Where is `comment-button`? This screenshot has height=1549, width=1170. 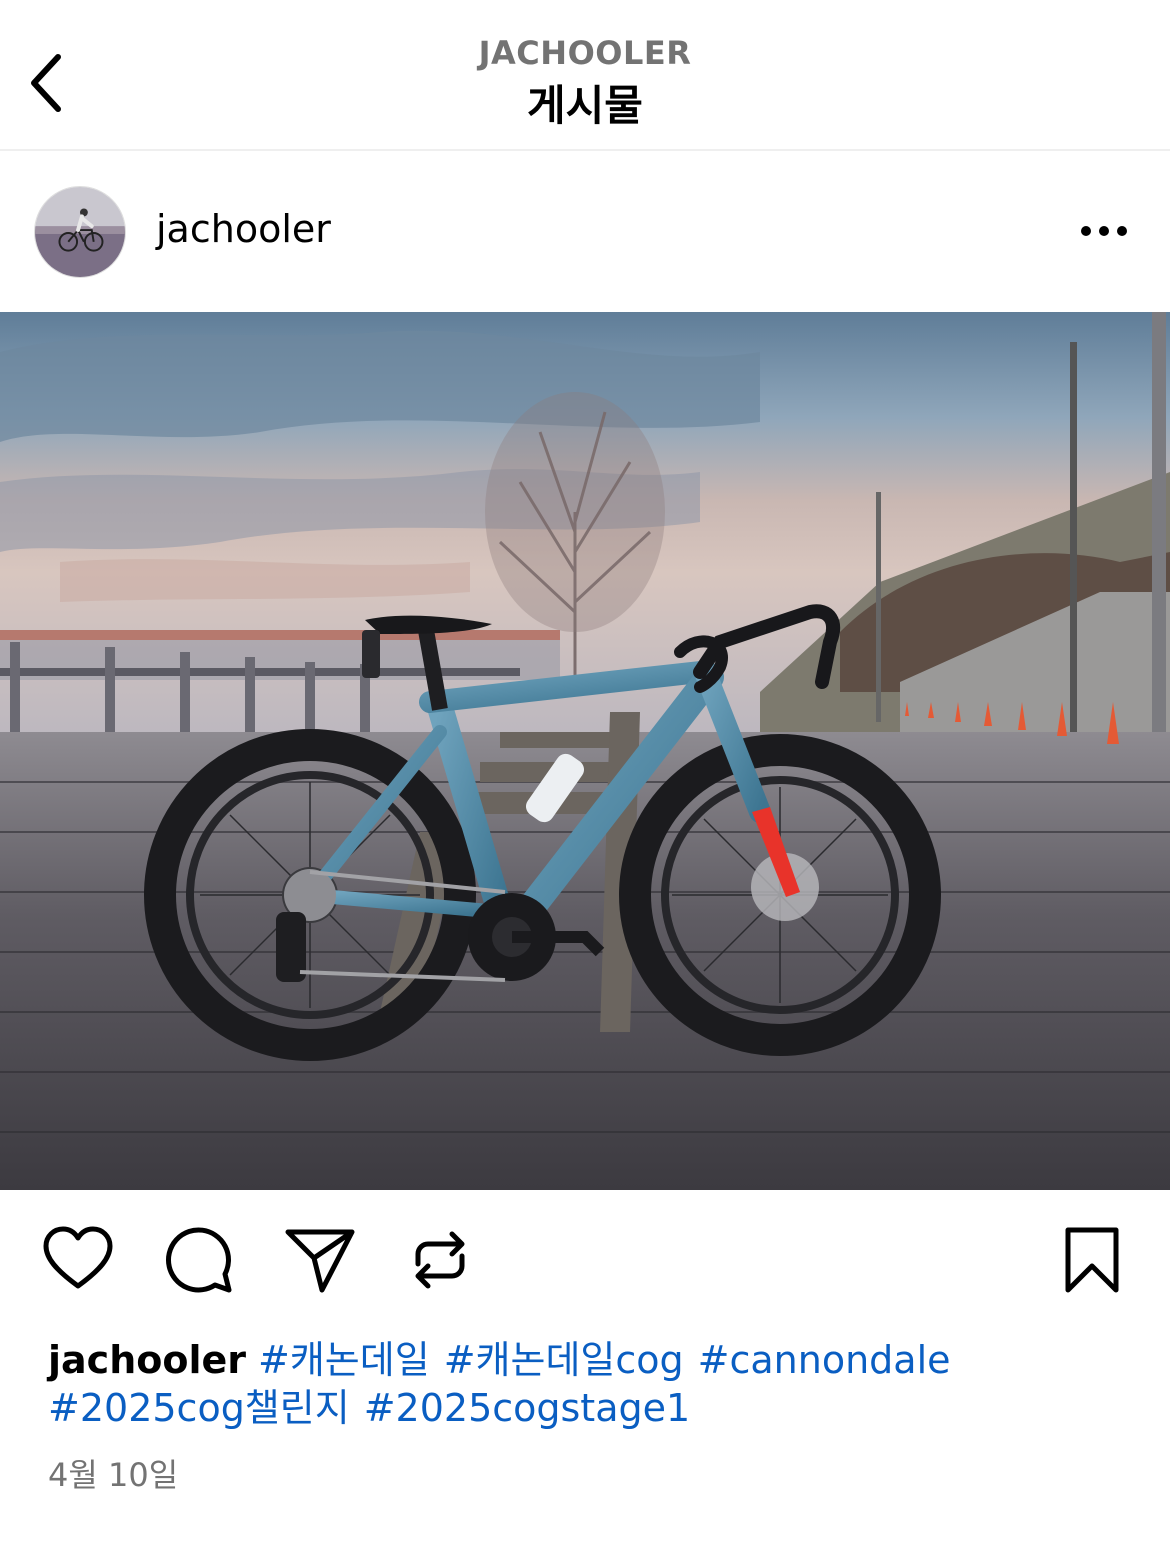
comment-button is located at coordinates (199, 1260).